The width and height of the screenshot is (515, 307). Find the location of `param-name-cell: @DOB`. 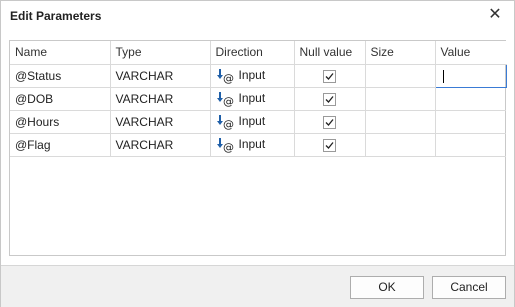

param-name-cell: @DOB is located at coordinates (60, 98).